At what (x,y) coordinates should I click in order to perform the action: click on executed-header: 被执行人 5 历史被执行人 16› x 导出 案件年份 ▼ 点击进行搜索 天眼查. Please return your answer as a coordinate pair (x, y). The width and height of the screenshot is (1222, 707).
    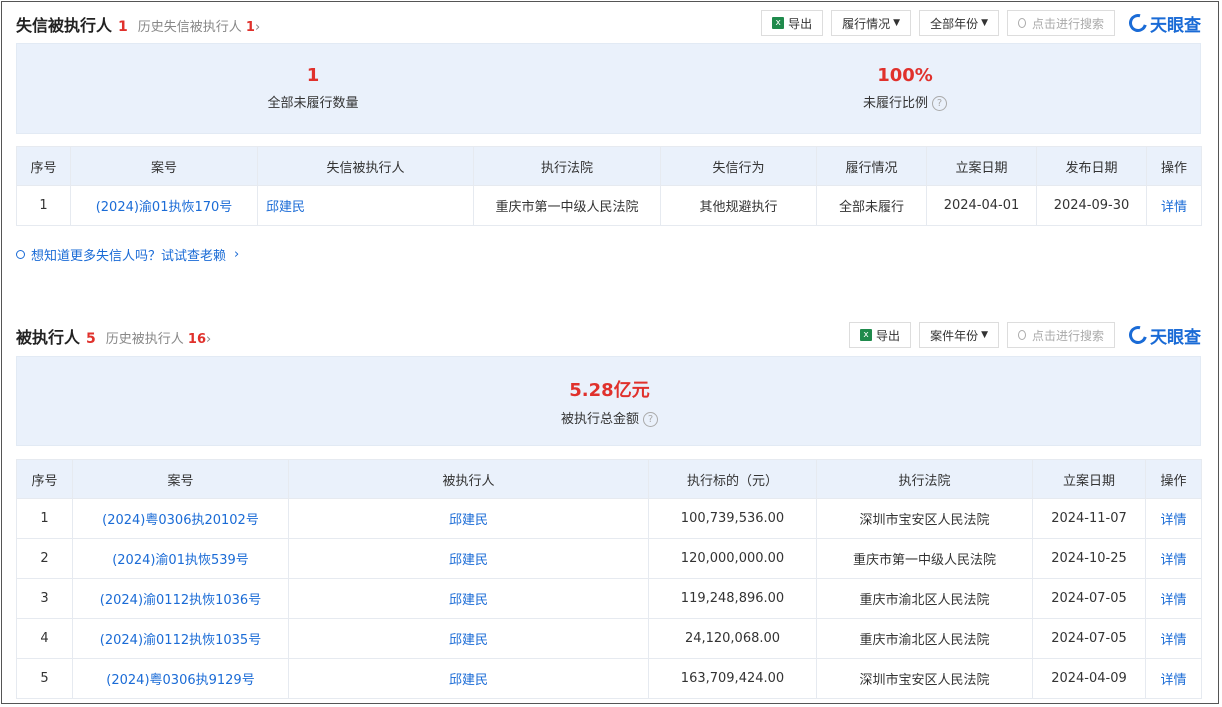
    Looking at the image, I should click on (608, 332).